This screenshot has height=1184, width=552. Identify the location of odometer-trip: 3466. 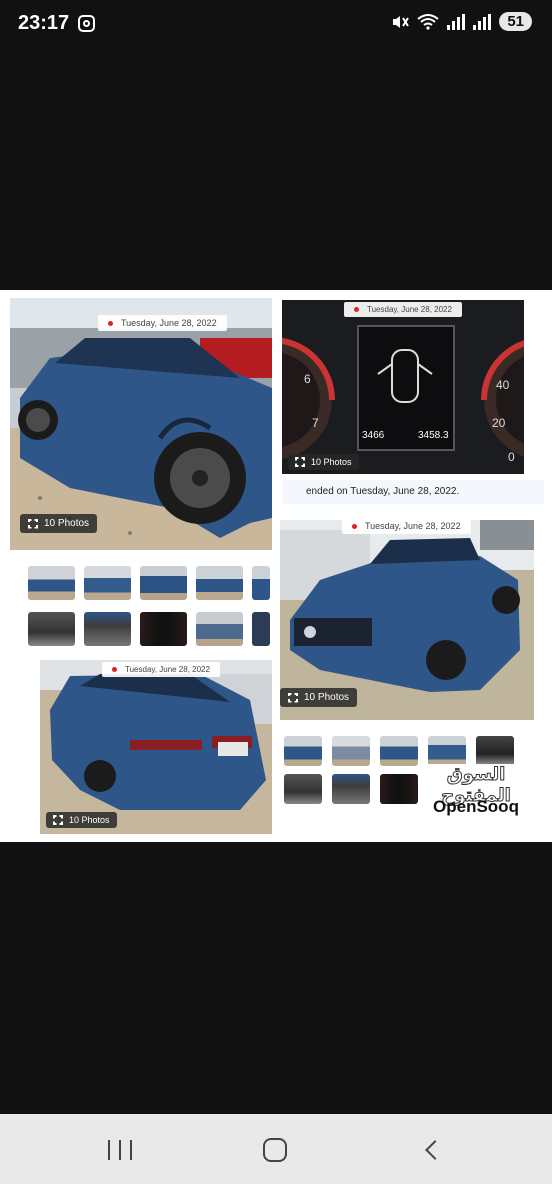
(373, 435).